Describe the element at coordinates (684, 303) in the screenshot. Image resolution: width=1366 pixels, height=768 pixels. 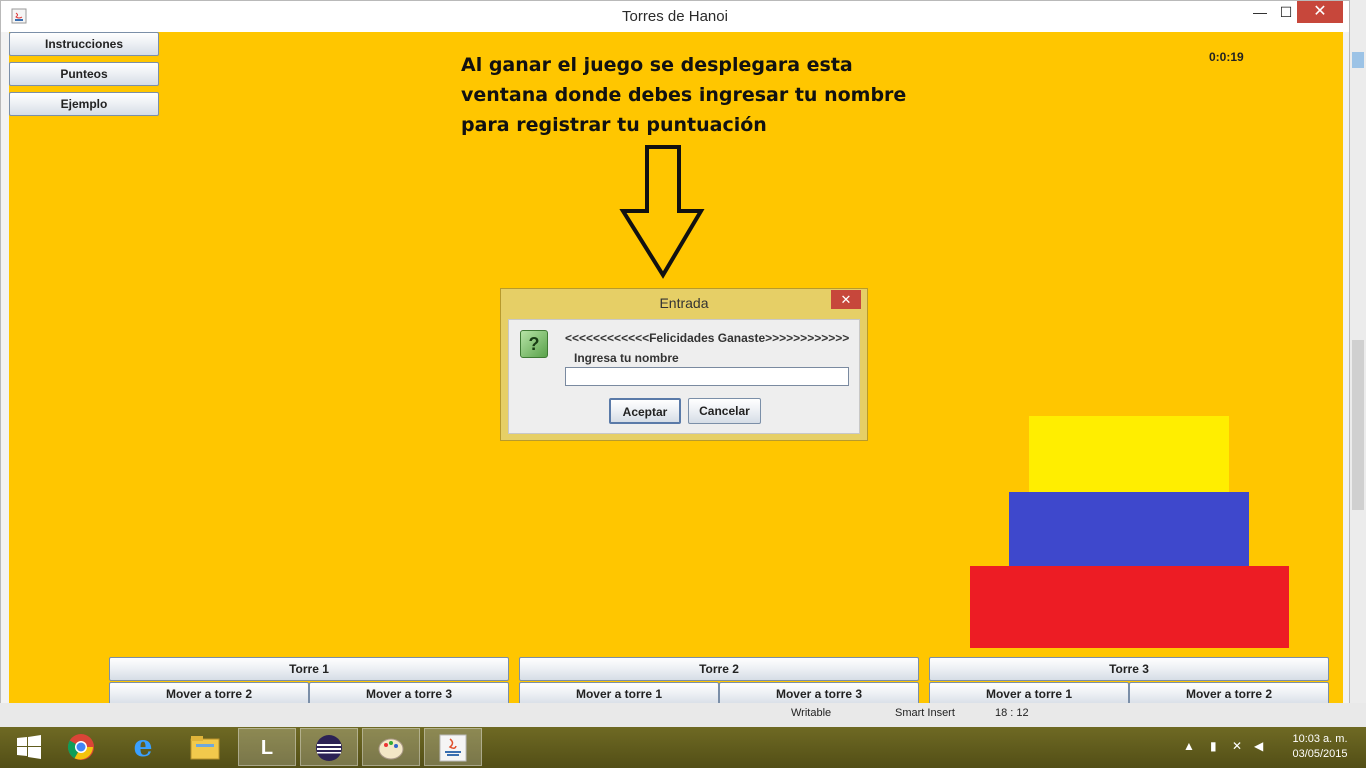
I see `dialog-title: Entrada` at that location.